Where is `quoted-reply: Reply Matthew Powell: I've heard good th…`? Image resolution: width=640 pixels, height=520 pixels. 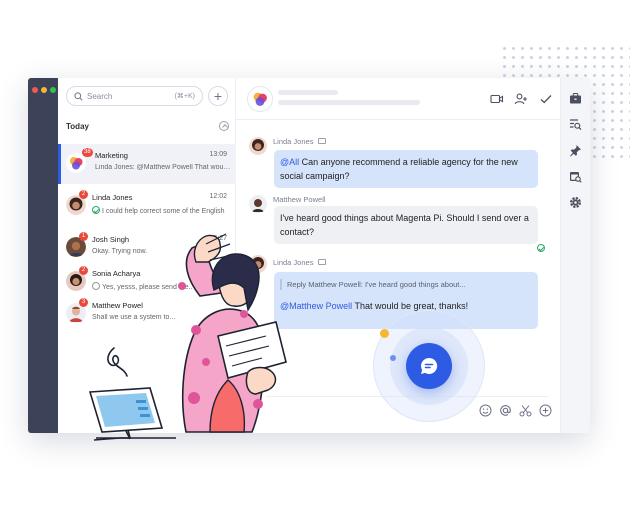
quoted-reply: Reply Matthew Powell: I've heard good th… is located at coordinates (406, 284).